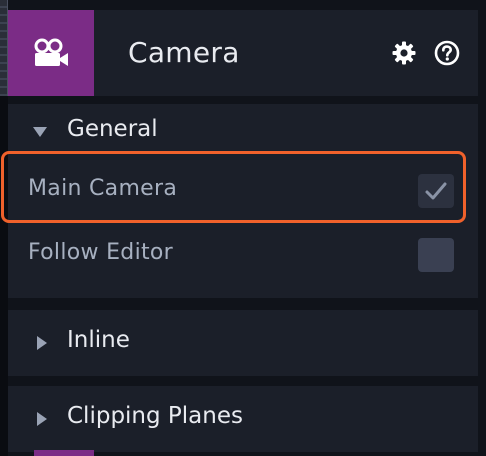 The image size is (486, 456). I want to click on left-edge-handle, so click(4, 48).